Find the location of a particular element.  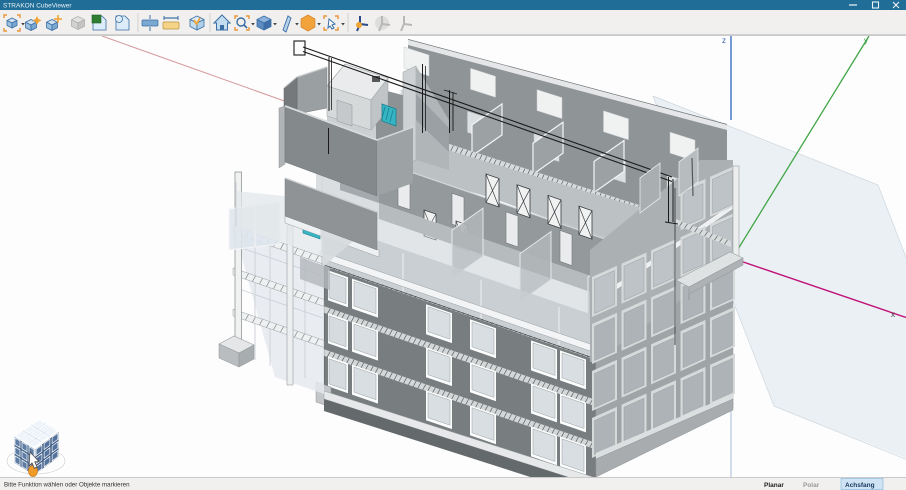

svg-text: Achsfang is located at coordinates (860, 485).